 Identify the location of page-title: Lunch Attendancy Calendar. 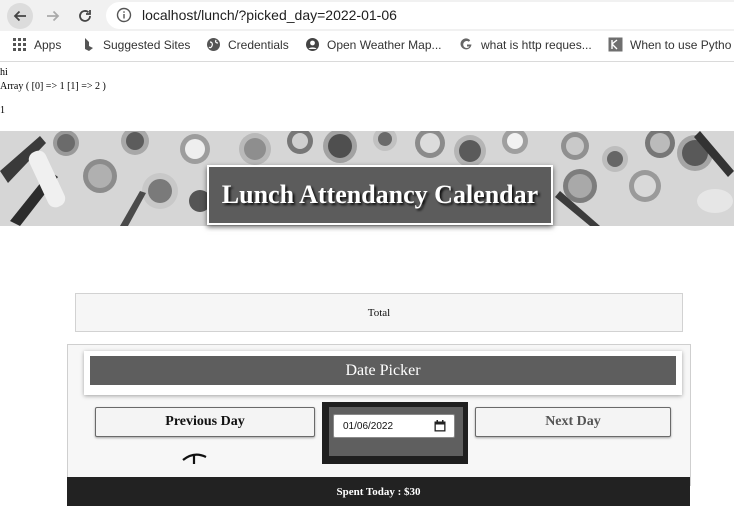
(380, 194).